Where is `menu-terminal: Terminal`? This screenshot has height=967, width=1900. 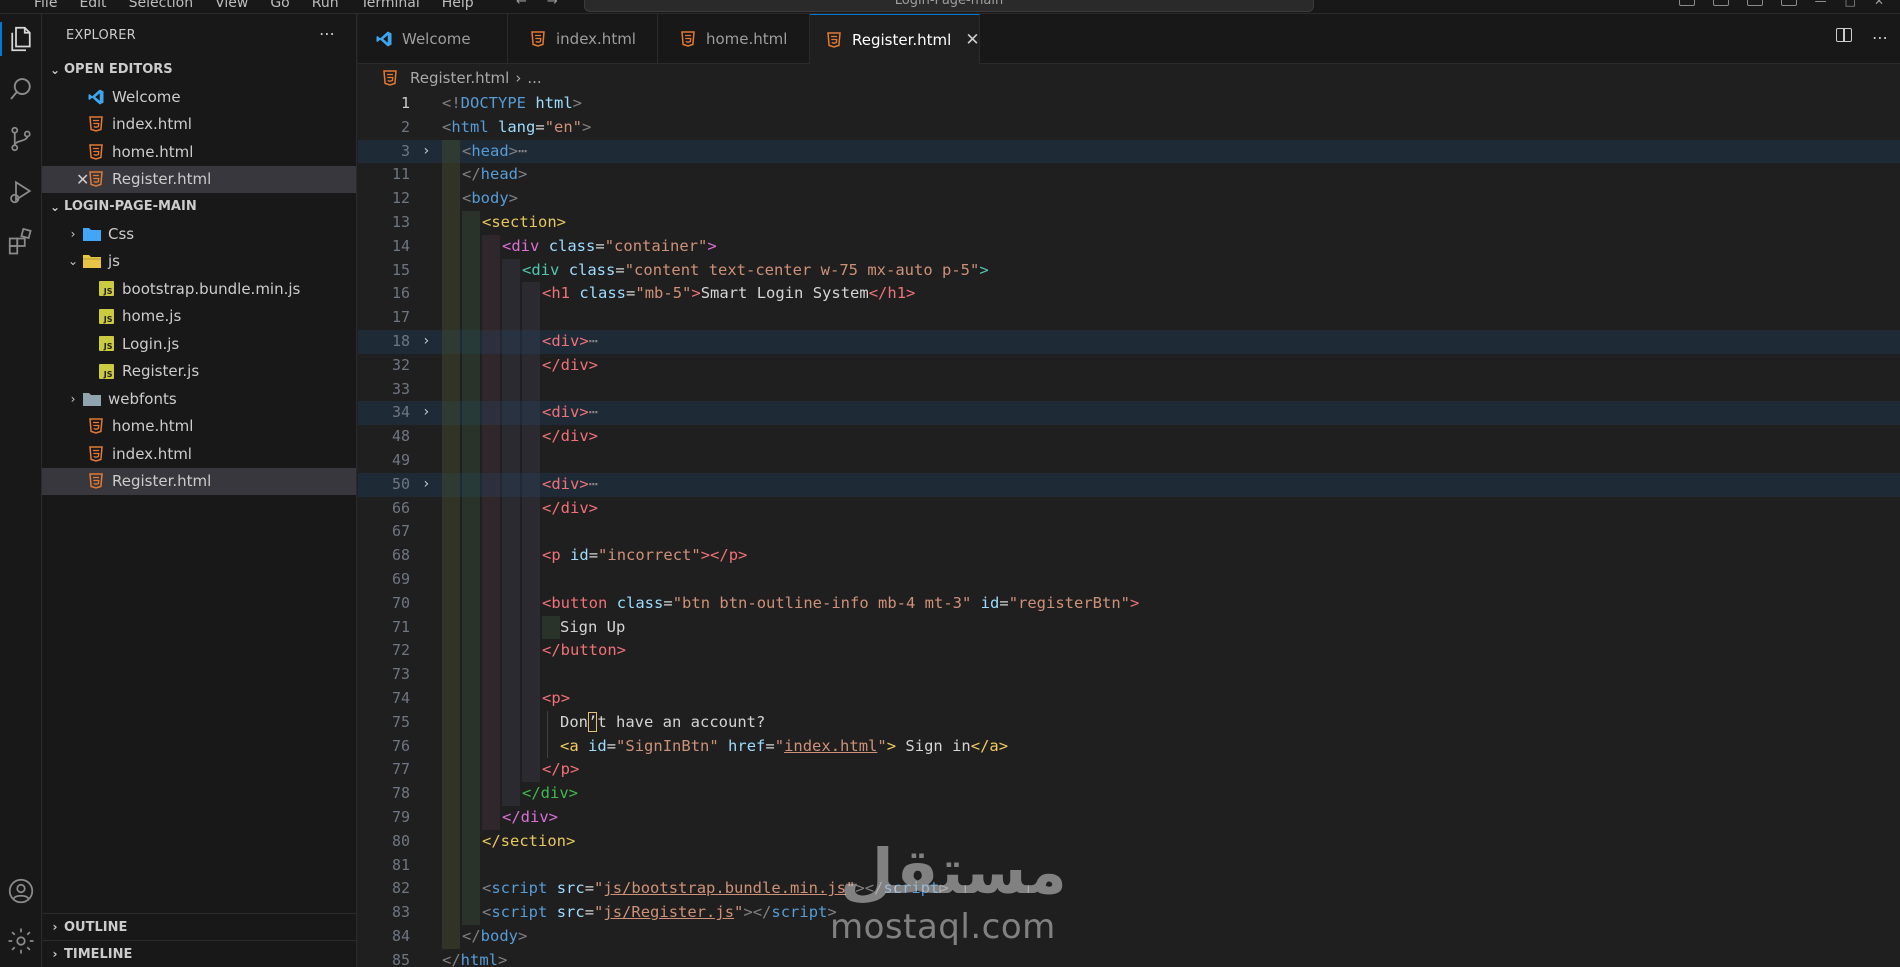
menu-terminal: Terminal is located at coordinates (390, 5).